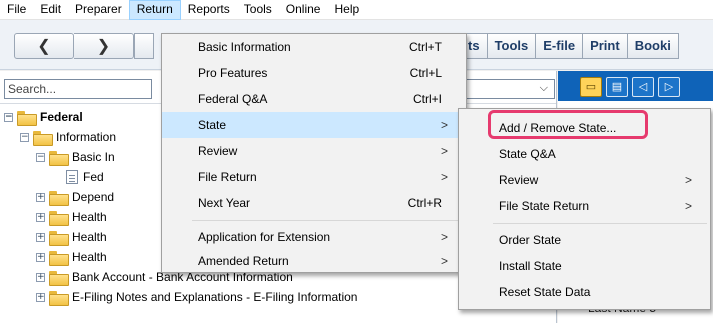  Describe the element at coordinates (224, 203) in the screenshot. I see `menu-item-label: Next Year` at that location.